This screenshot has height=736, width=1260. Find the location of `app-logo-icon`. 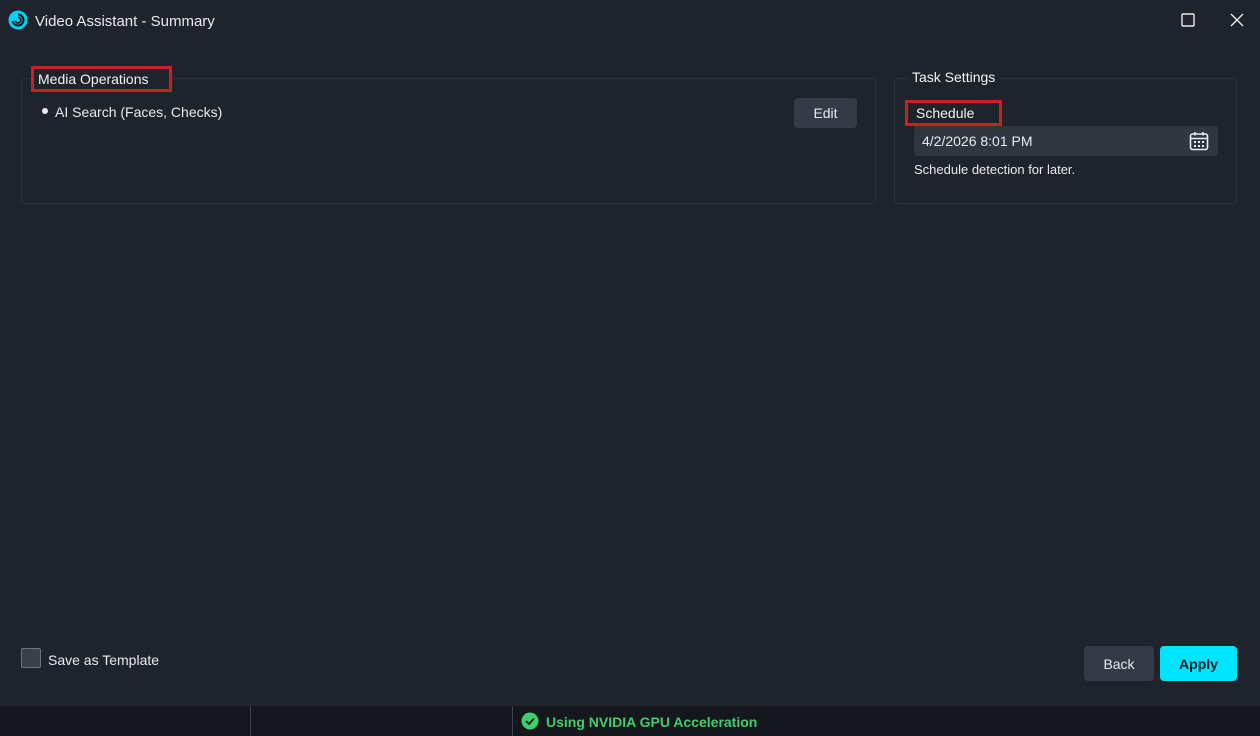

app-logo-icon is located at coordinates (18, 20).